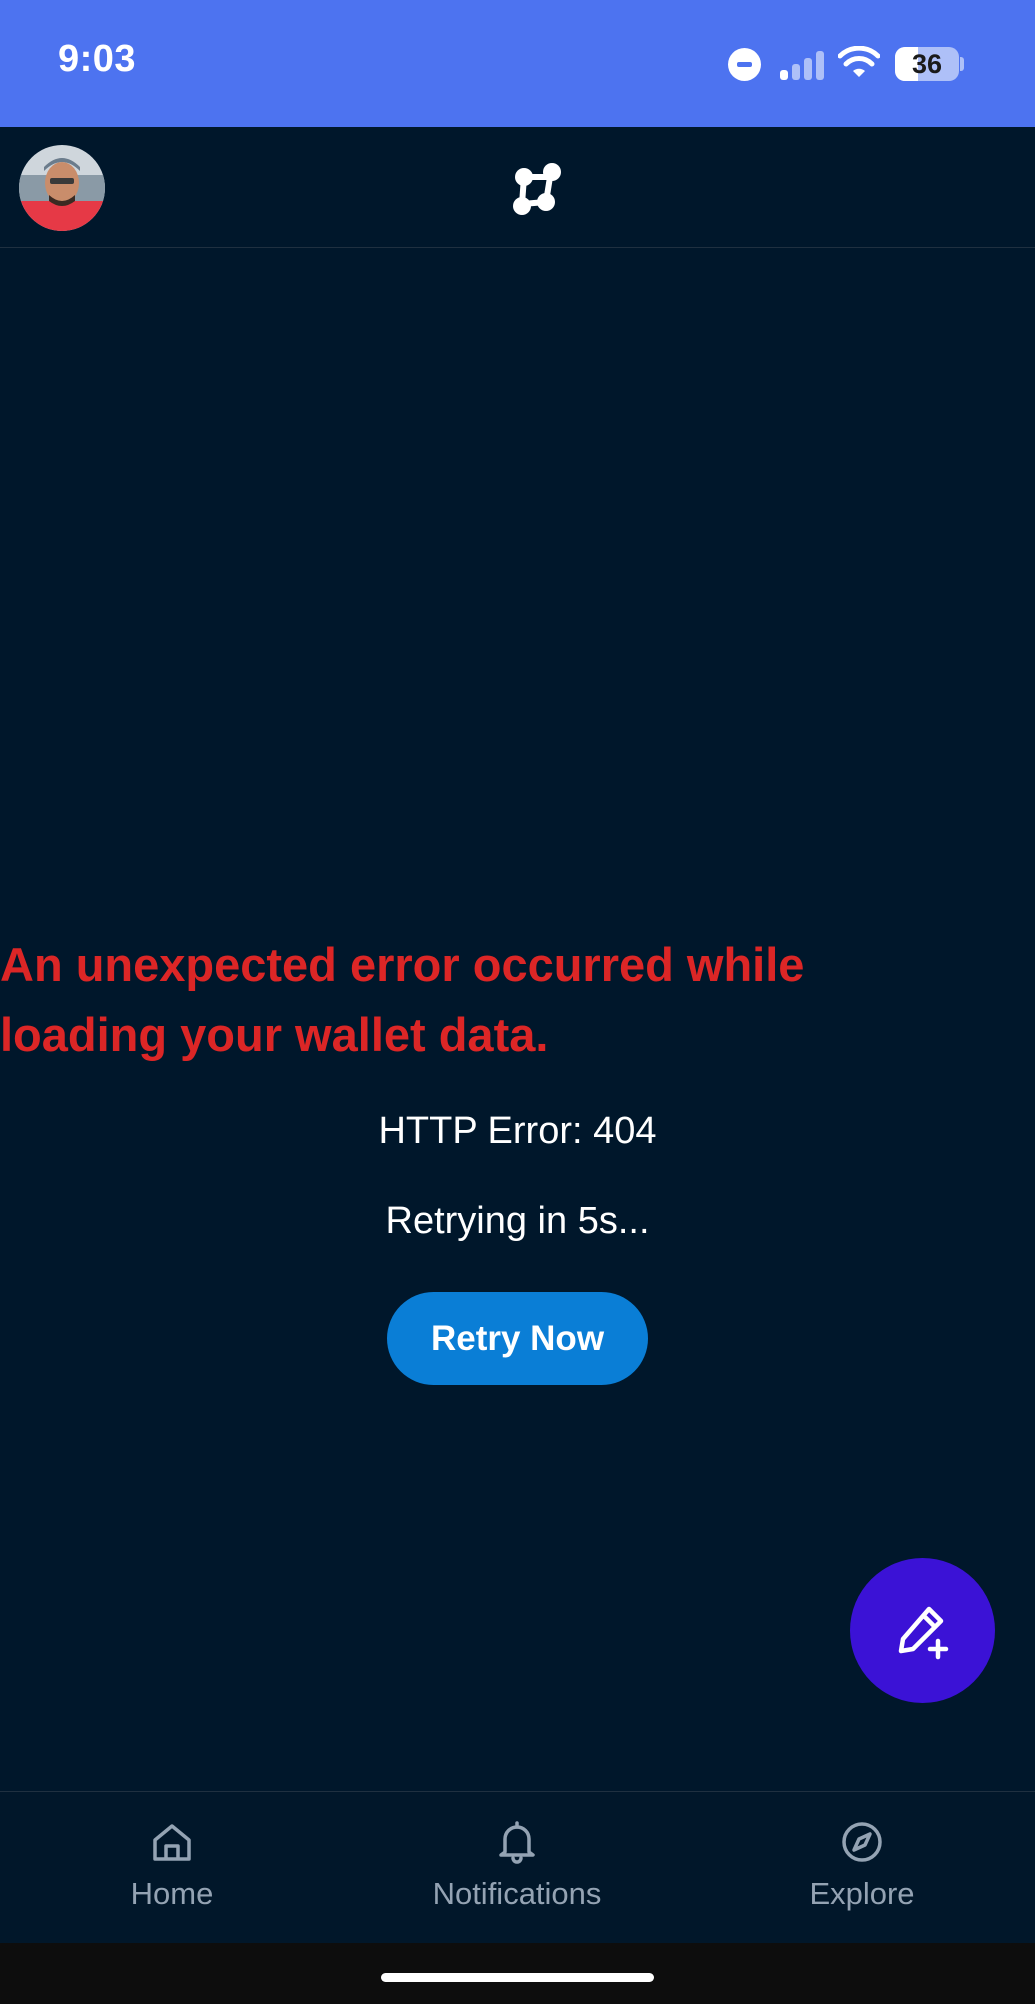 Image resolution: width=1035 pixels, height=2004 pixels. I want to click on compose-button, so click(922, 1630).